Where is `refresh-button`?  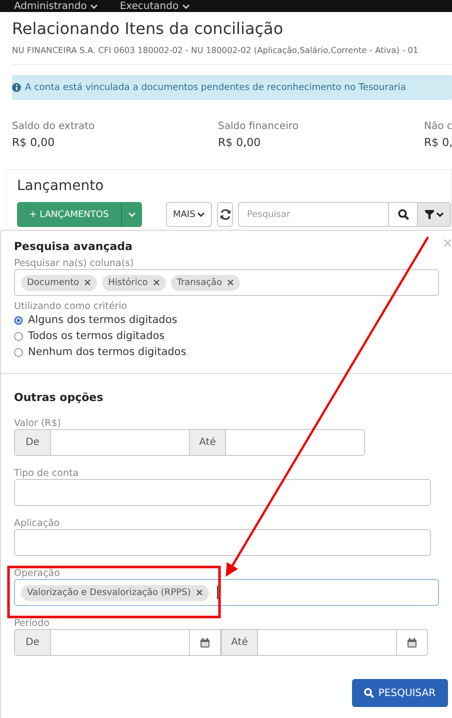
refresh-button is located at coordinates (225, 214).